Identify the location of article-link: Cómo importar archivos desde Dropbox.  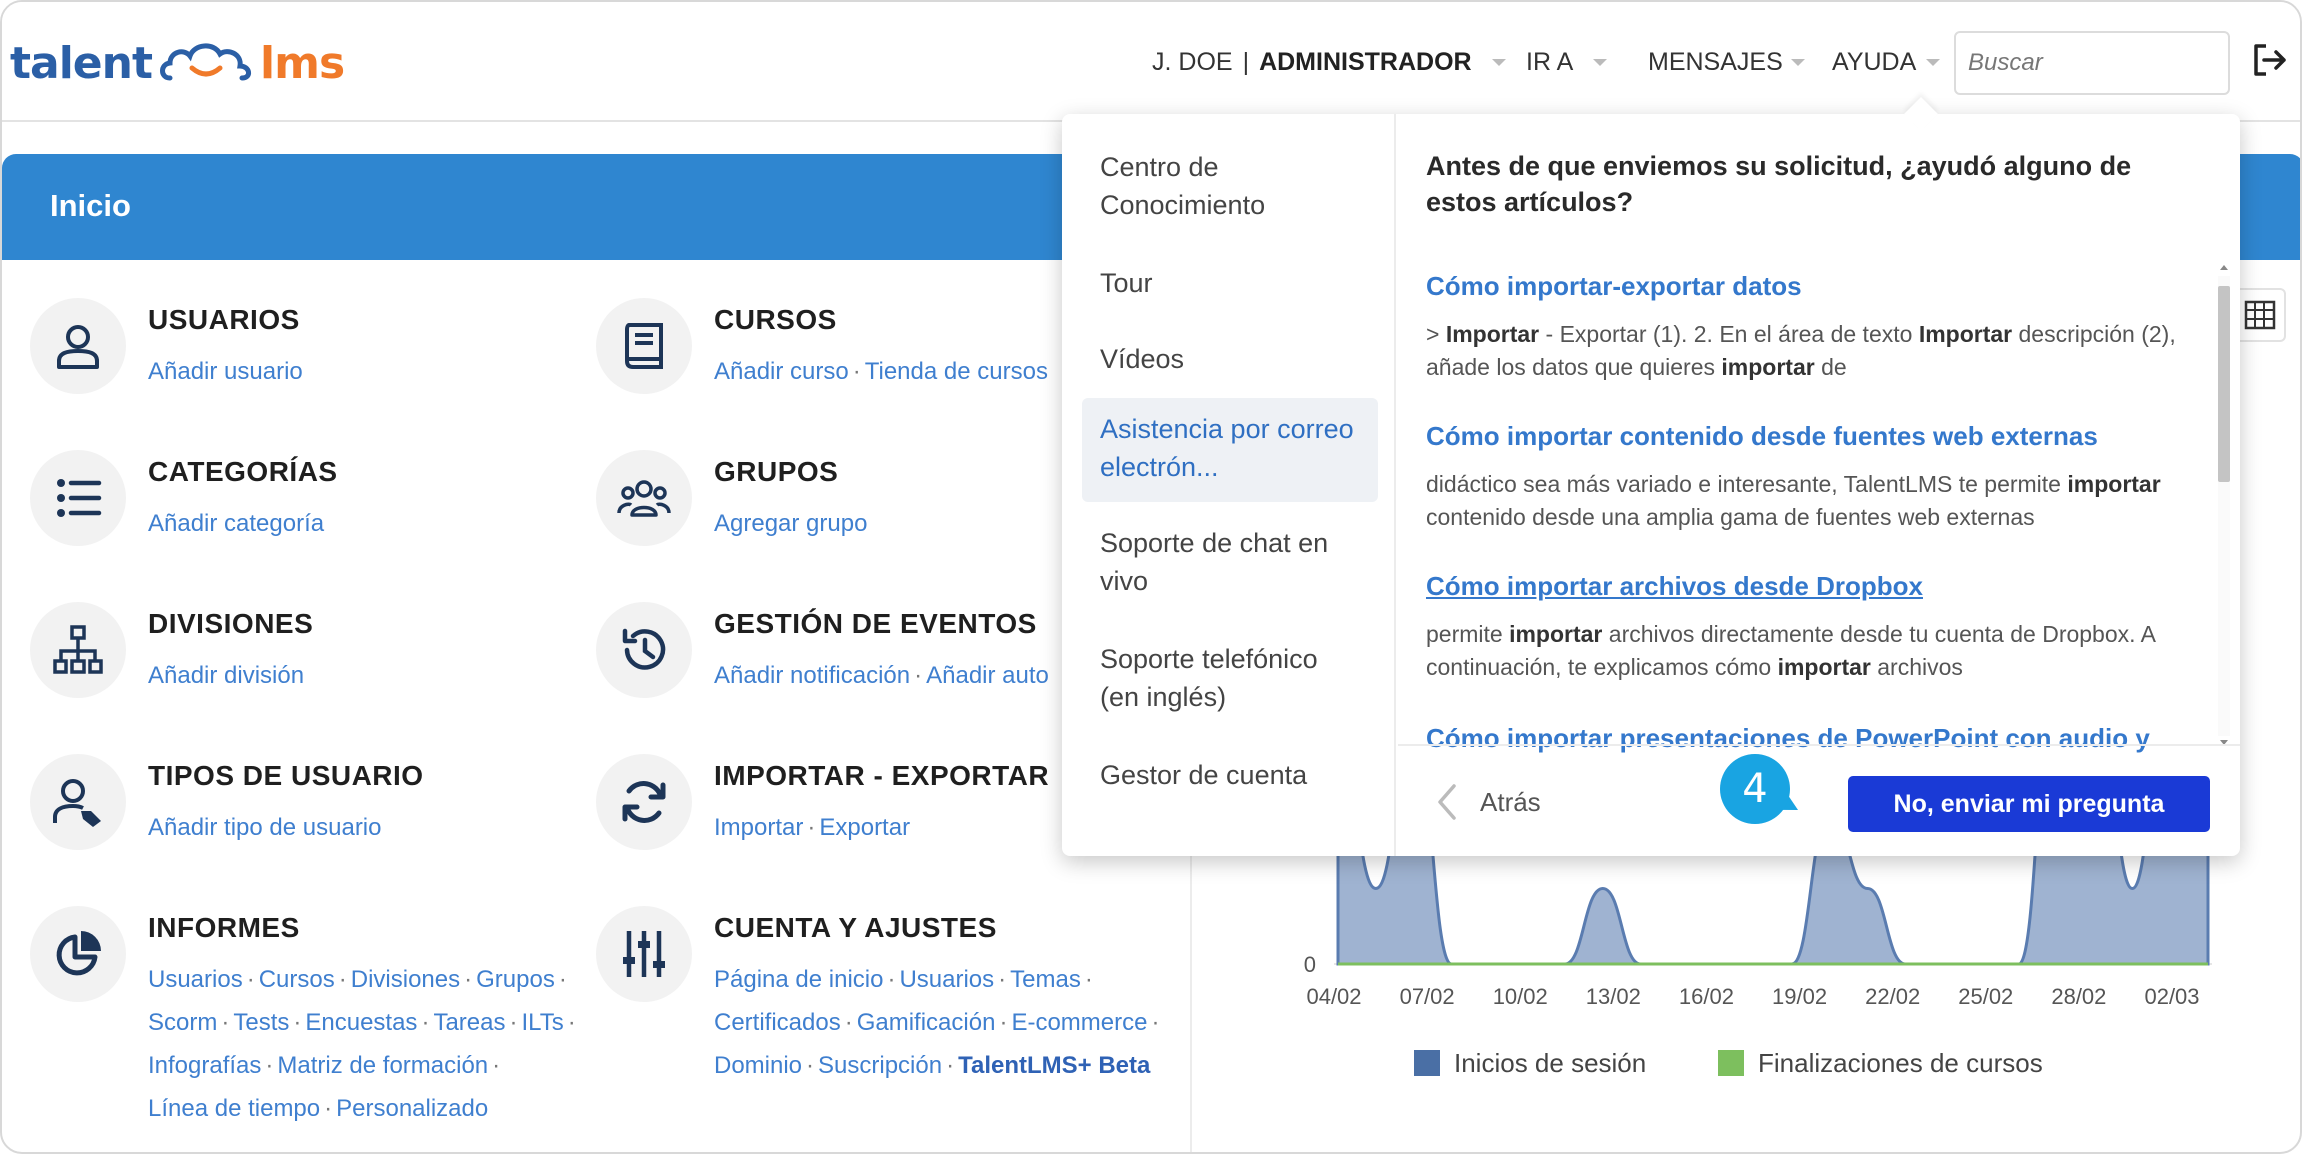
(1816, 586).